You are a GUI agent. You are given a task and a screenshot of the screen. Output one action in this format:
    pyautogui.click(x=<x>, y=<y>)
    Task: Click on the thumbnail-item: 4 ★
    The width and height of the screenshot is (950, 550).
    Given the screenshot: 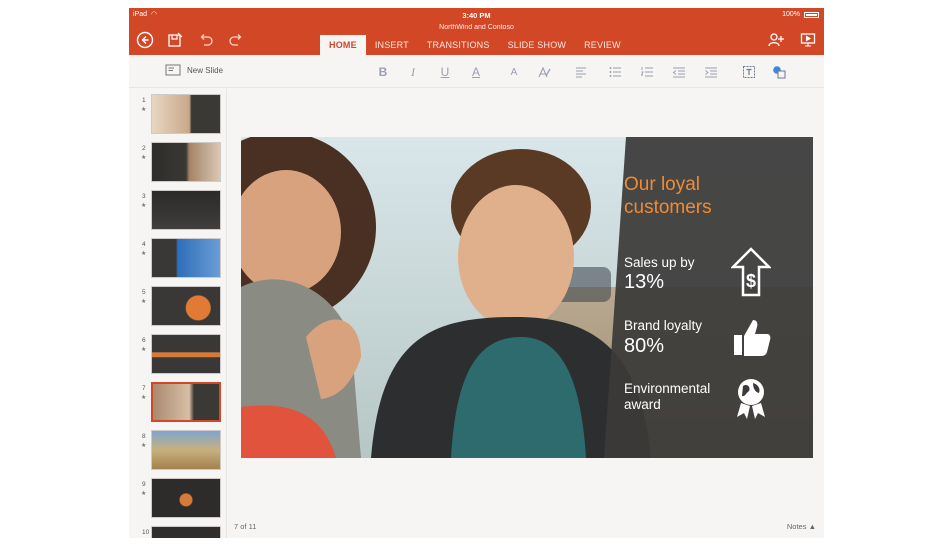 What is the action you would take?
    pyautogui.click(x=177, y=258)
    